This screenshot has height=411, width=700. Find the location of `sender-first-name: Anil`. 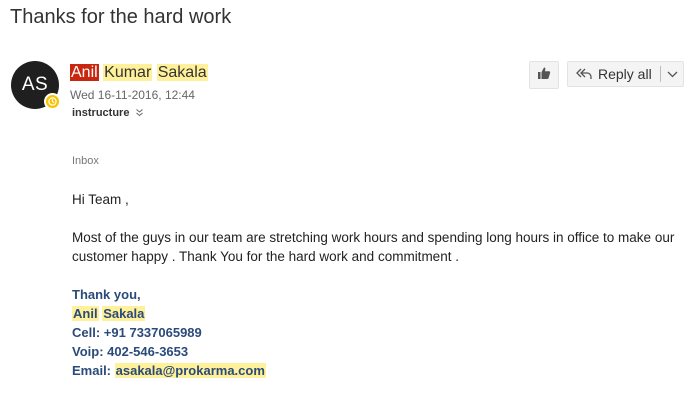

sender-first-name: Anil is located at coordinates (84, 72).